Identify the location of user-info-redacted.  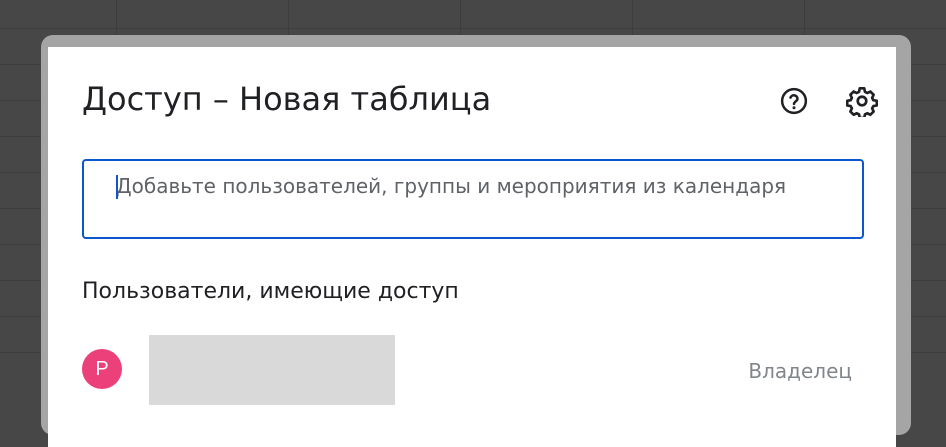
(272, 370).